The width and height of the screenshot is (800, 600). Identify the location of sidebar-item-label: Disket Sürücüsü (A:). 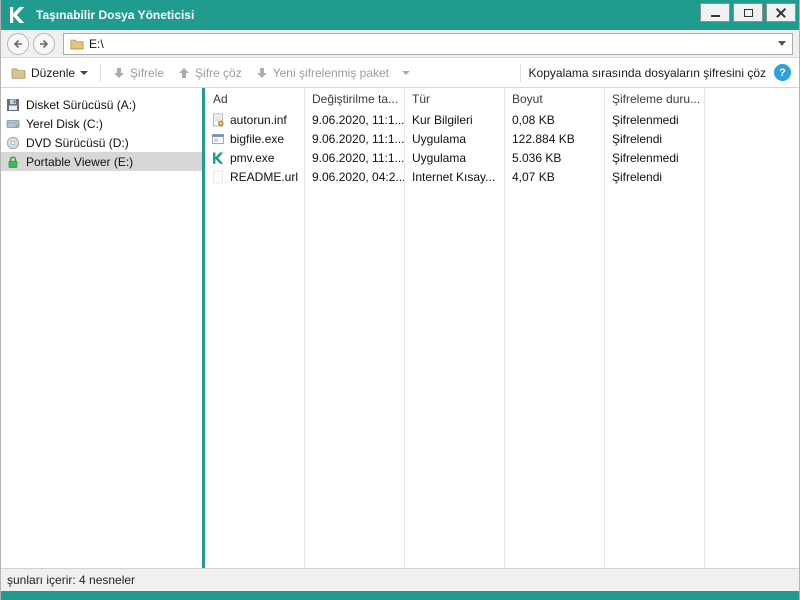
(81, 104).